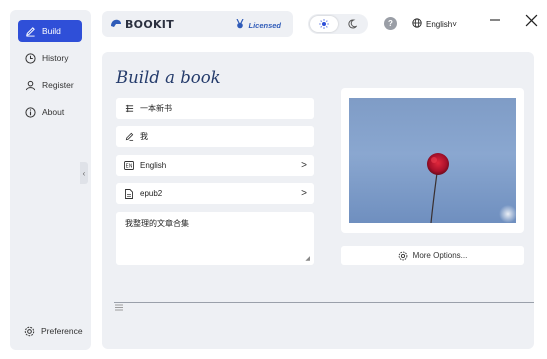 This screenshot has height=359, width=547. I want to click on book-title-icon, so click(129, 109).